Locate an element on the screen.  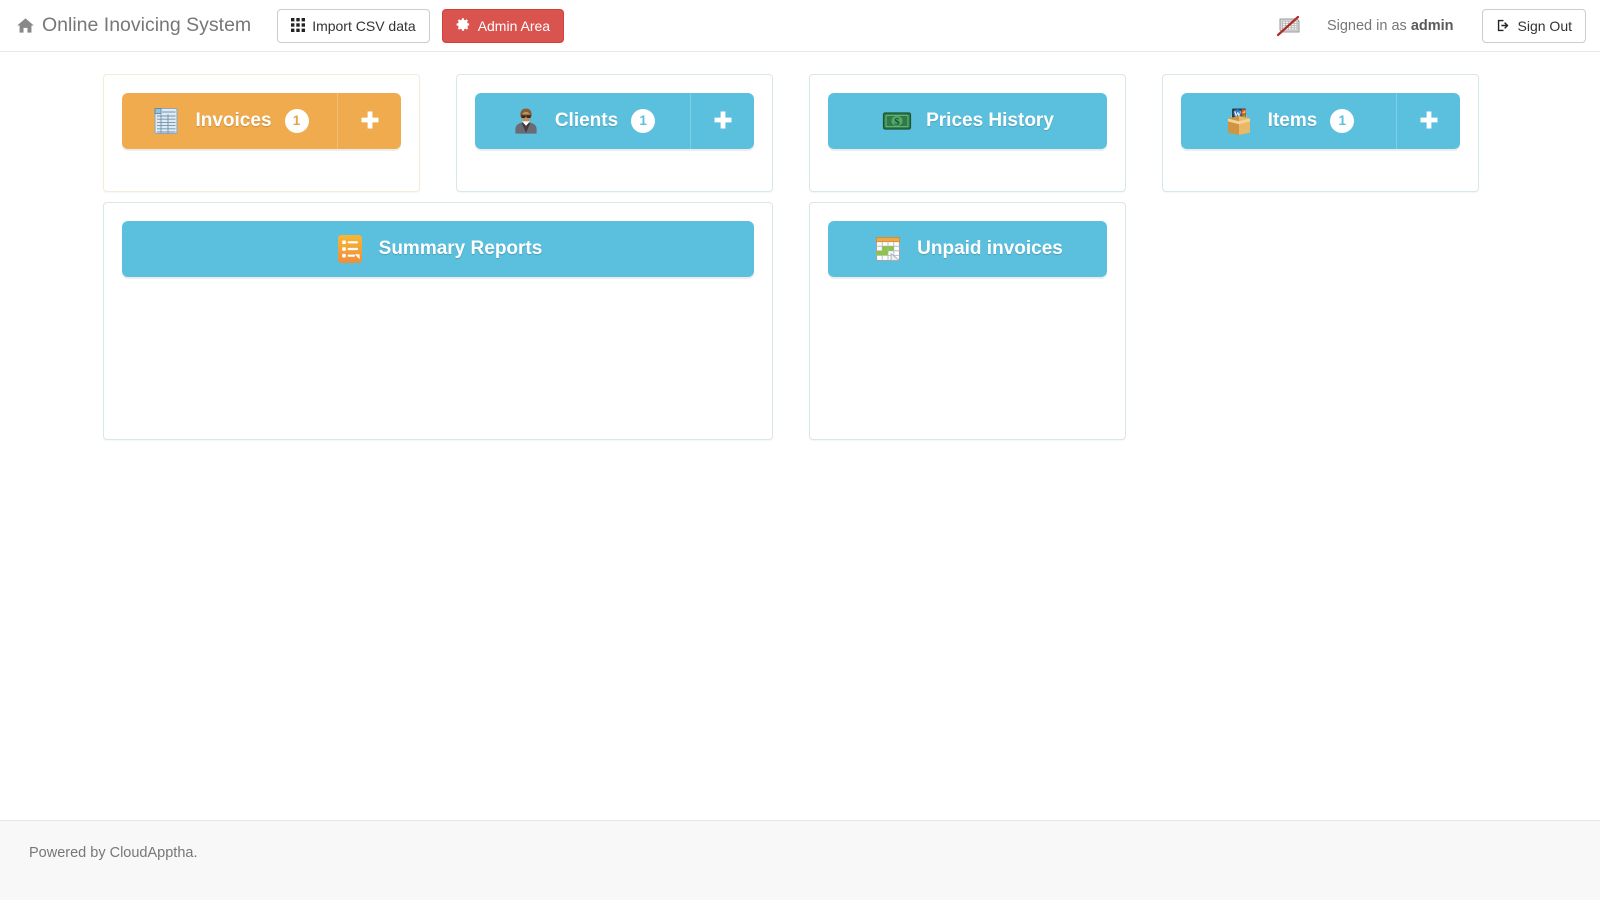
navbar-right: Signed in as admin Sign Out is located at coordinates (1426, 26).